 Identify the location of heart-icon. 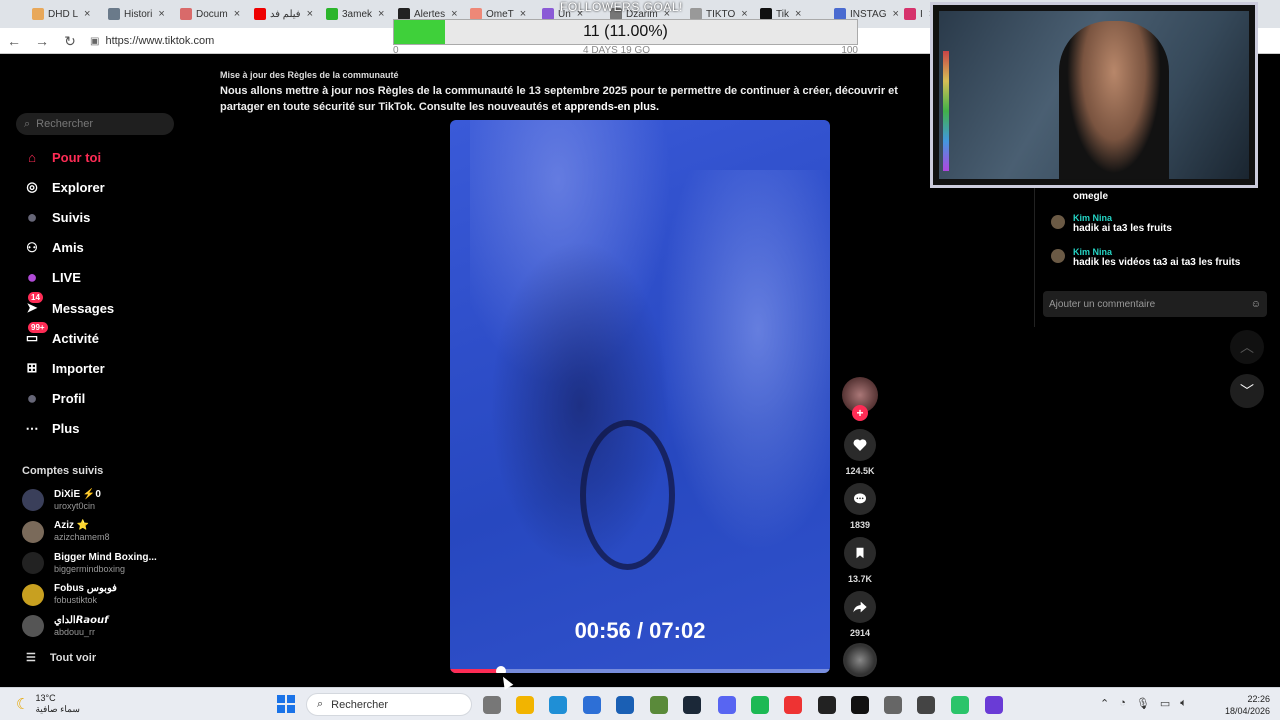
(860, 445).